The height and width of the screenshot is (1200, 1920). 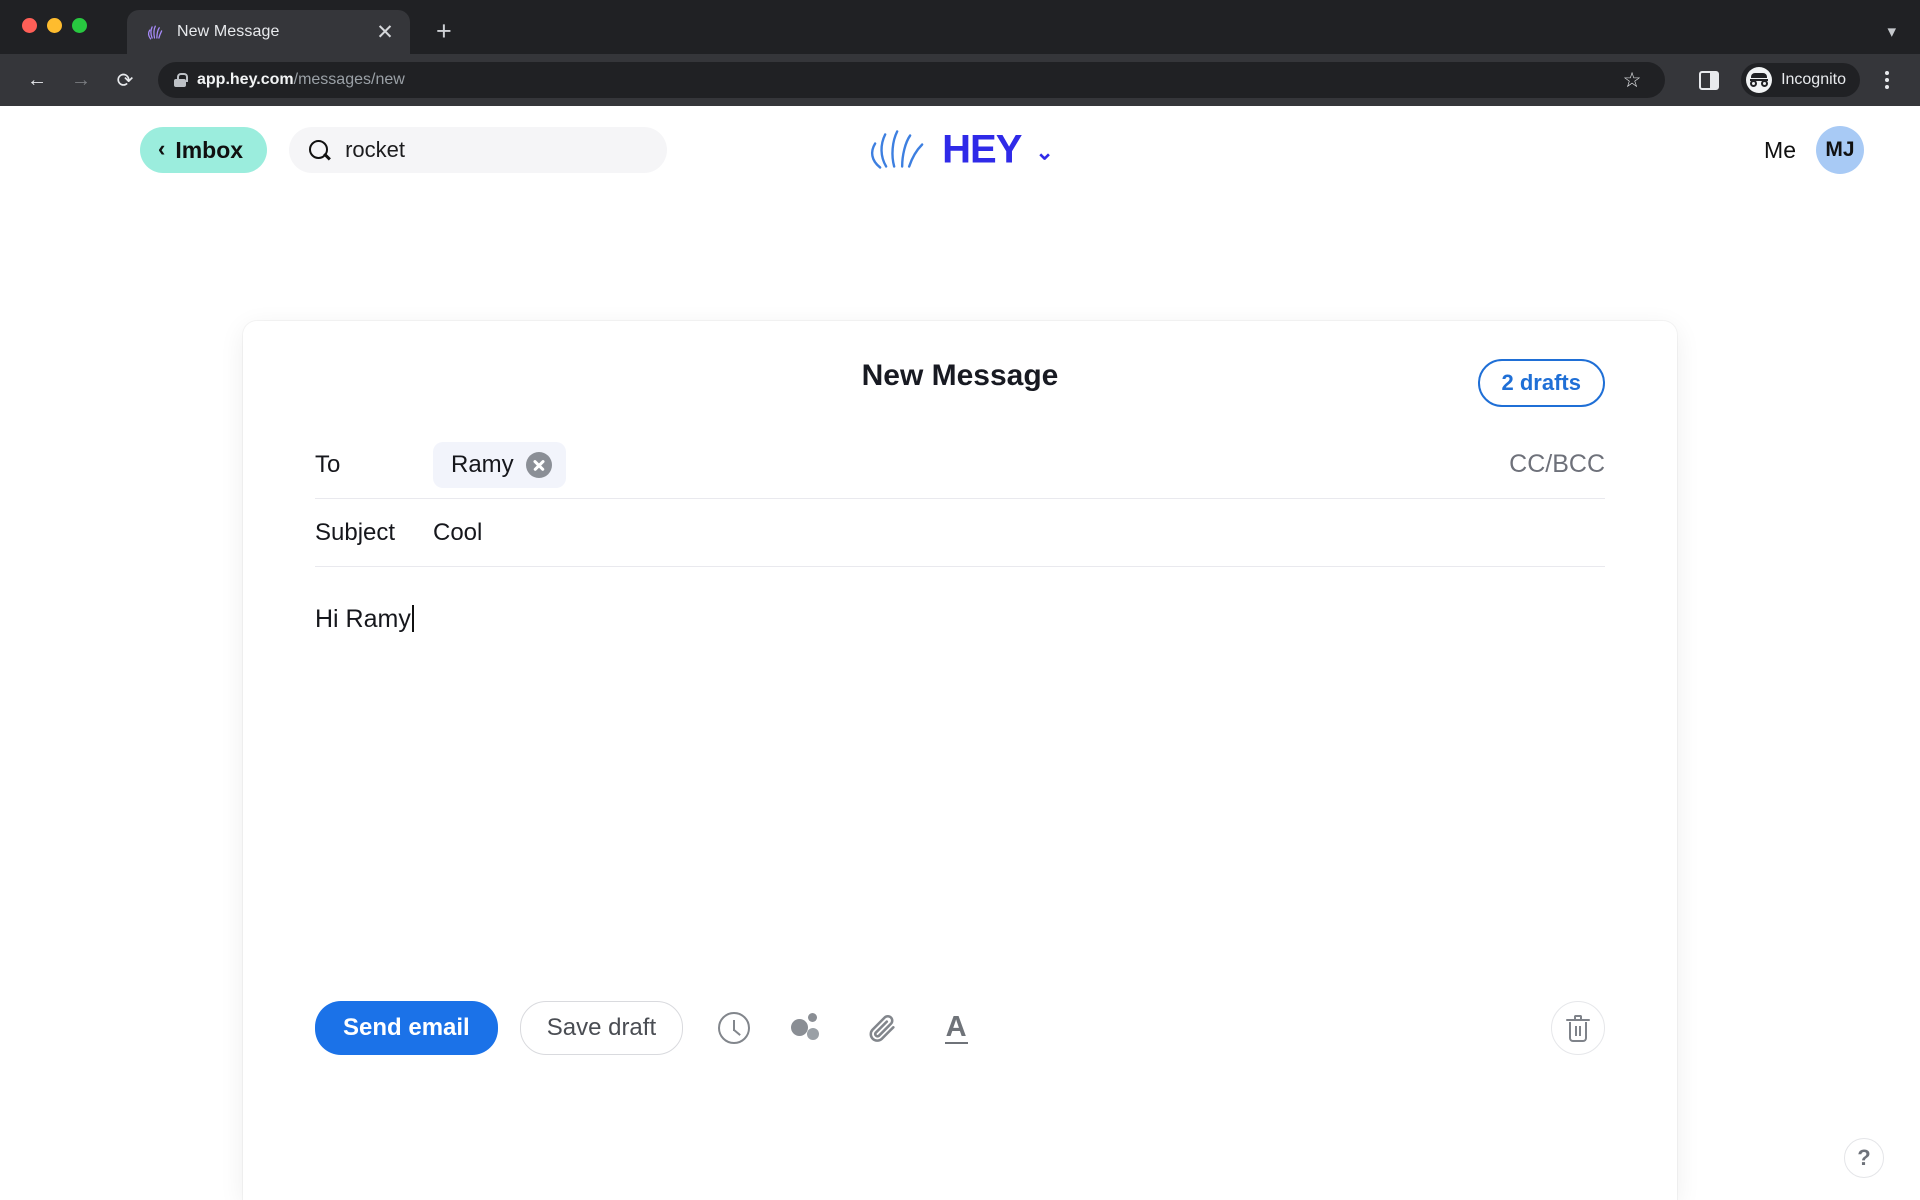 What do you see at coordinates (1557, 464) in the screenshot?
I see `ccbcc-button: CC/BCC` at bounding box center [1557, 464].